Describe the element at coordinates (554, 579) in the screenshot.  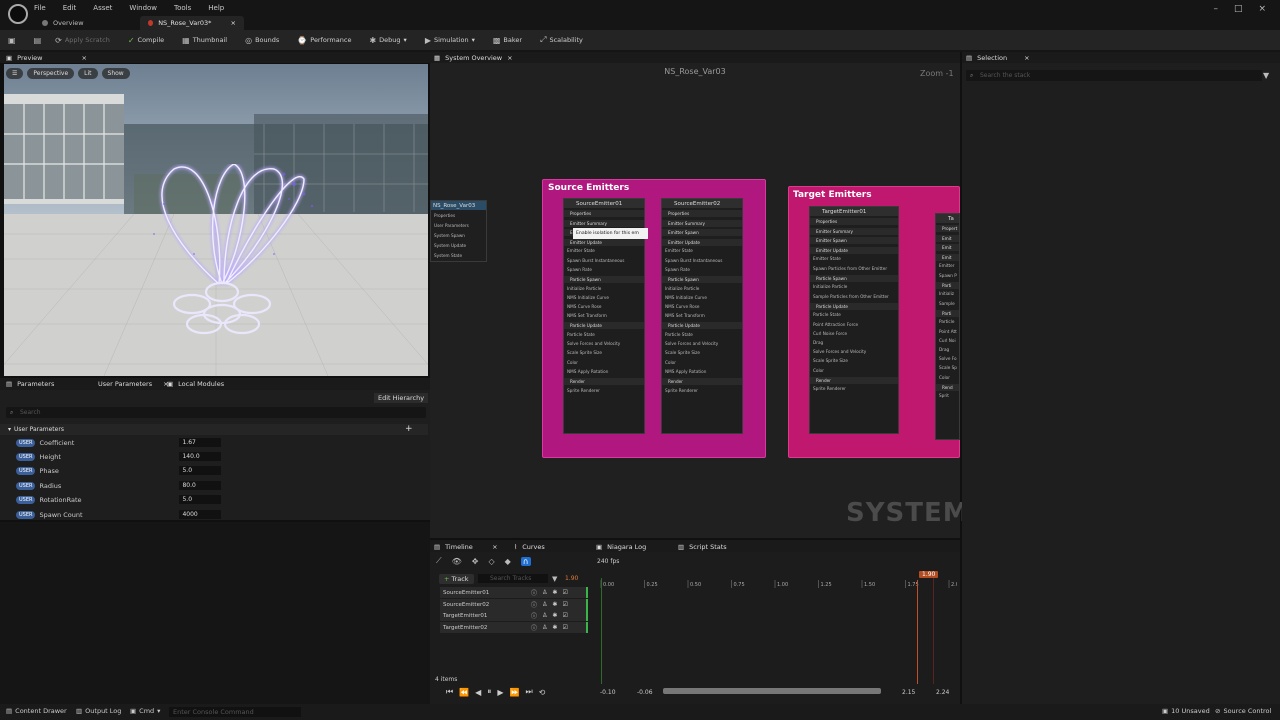
I see `filter-icon: ▼` at that location.